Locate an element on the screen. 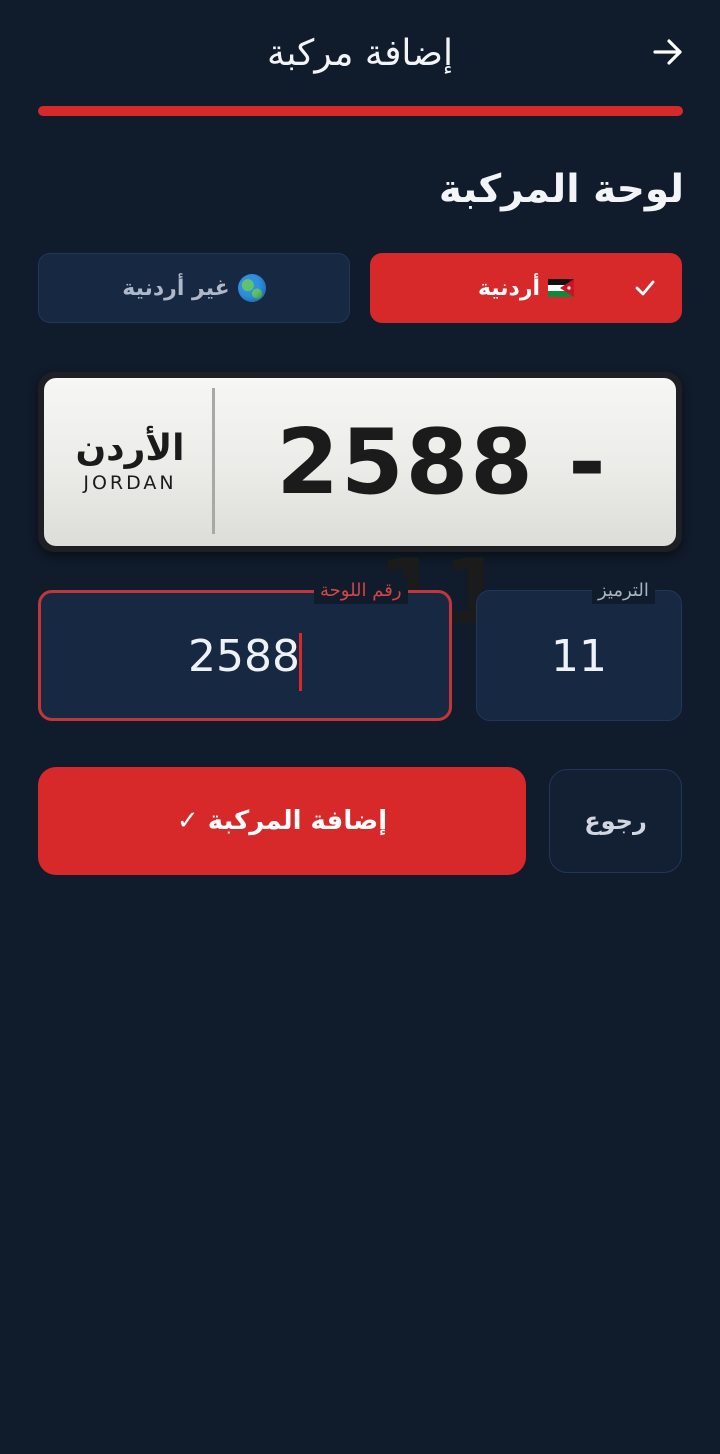  back-button is located at coordinates (668, 52).